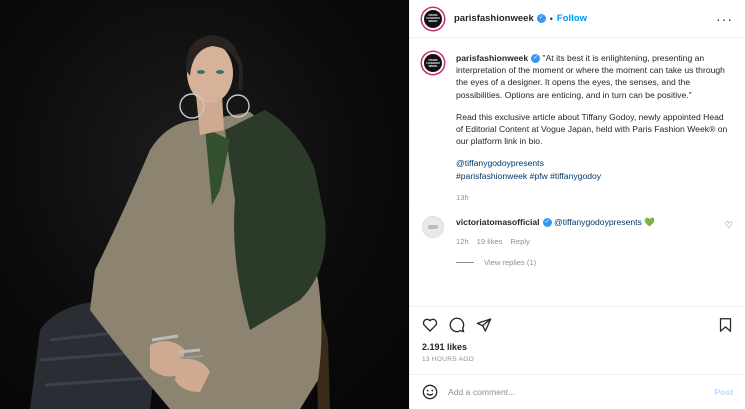  Describe the element at coordinates (462, 242) in the screenshot. I see `comment-time: 12h` at that location.